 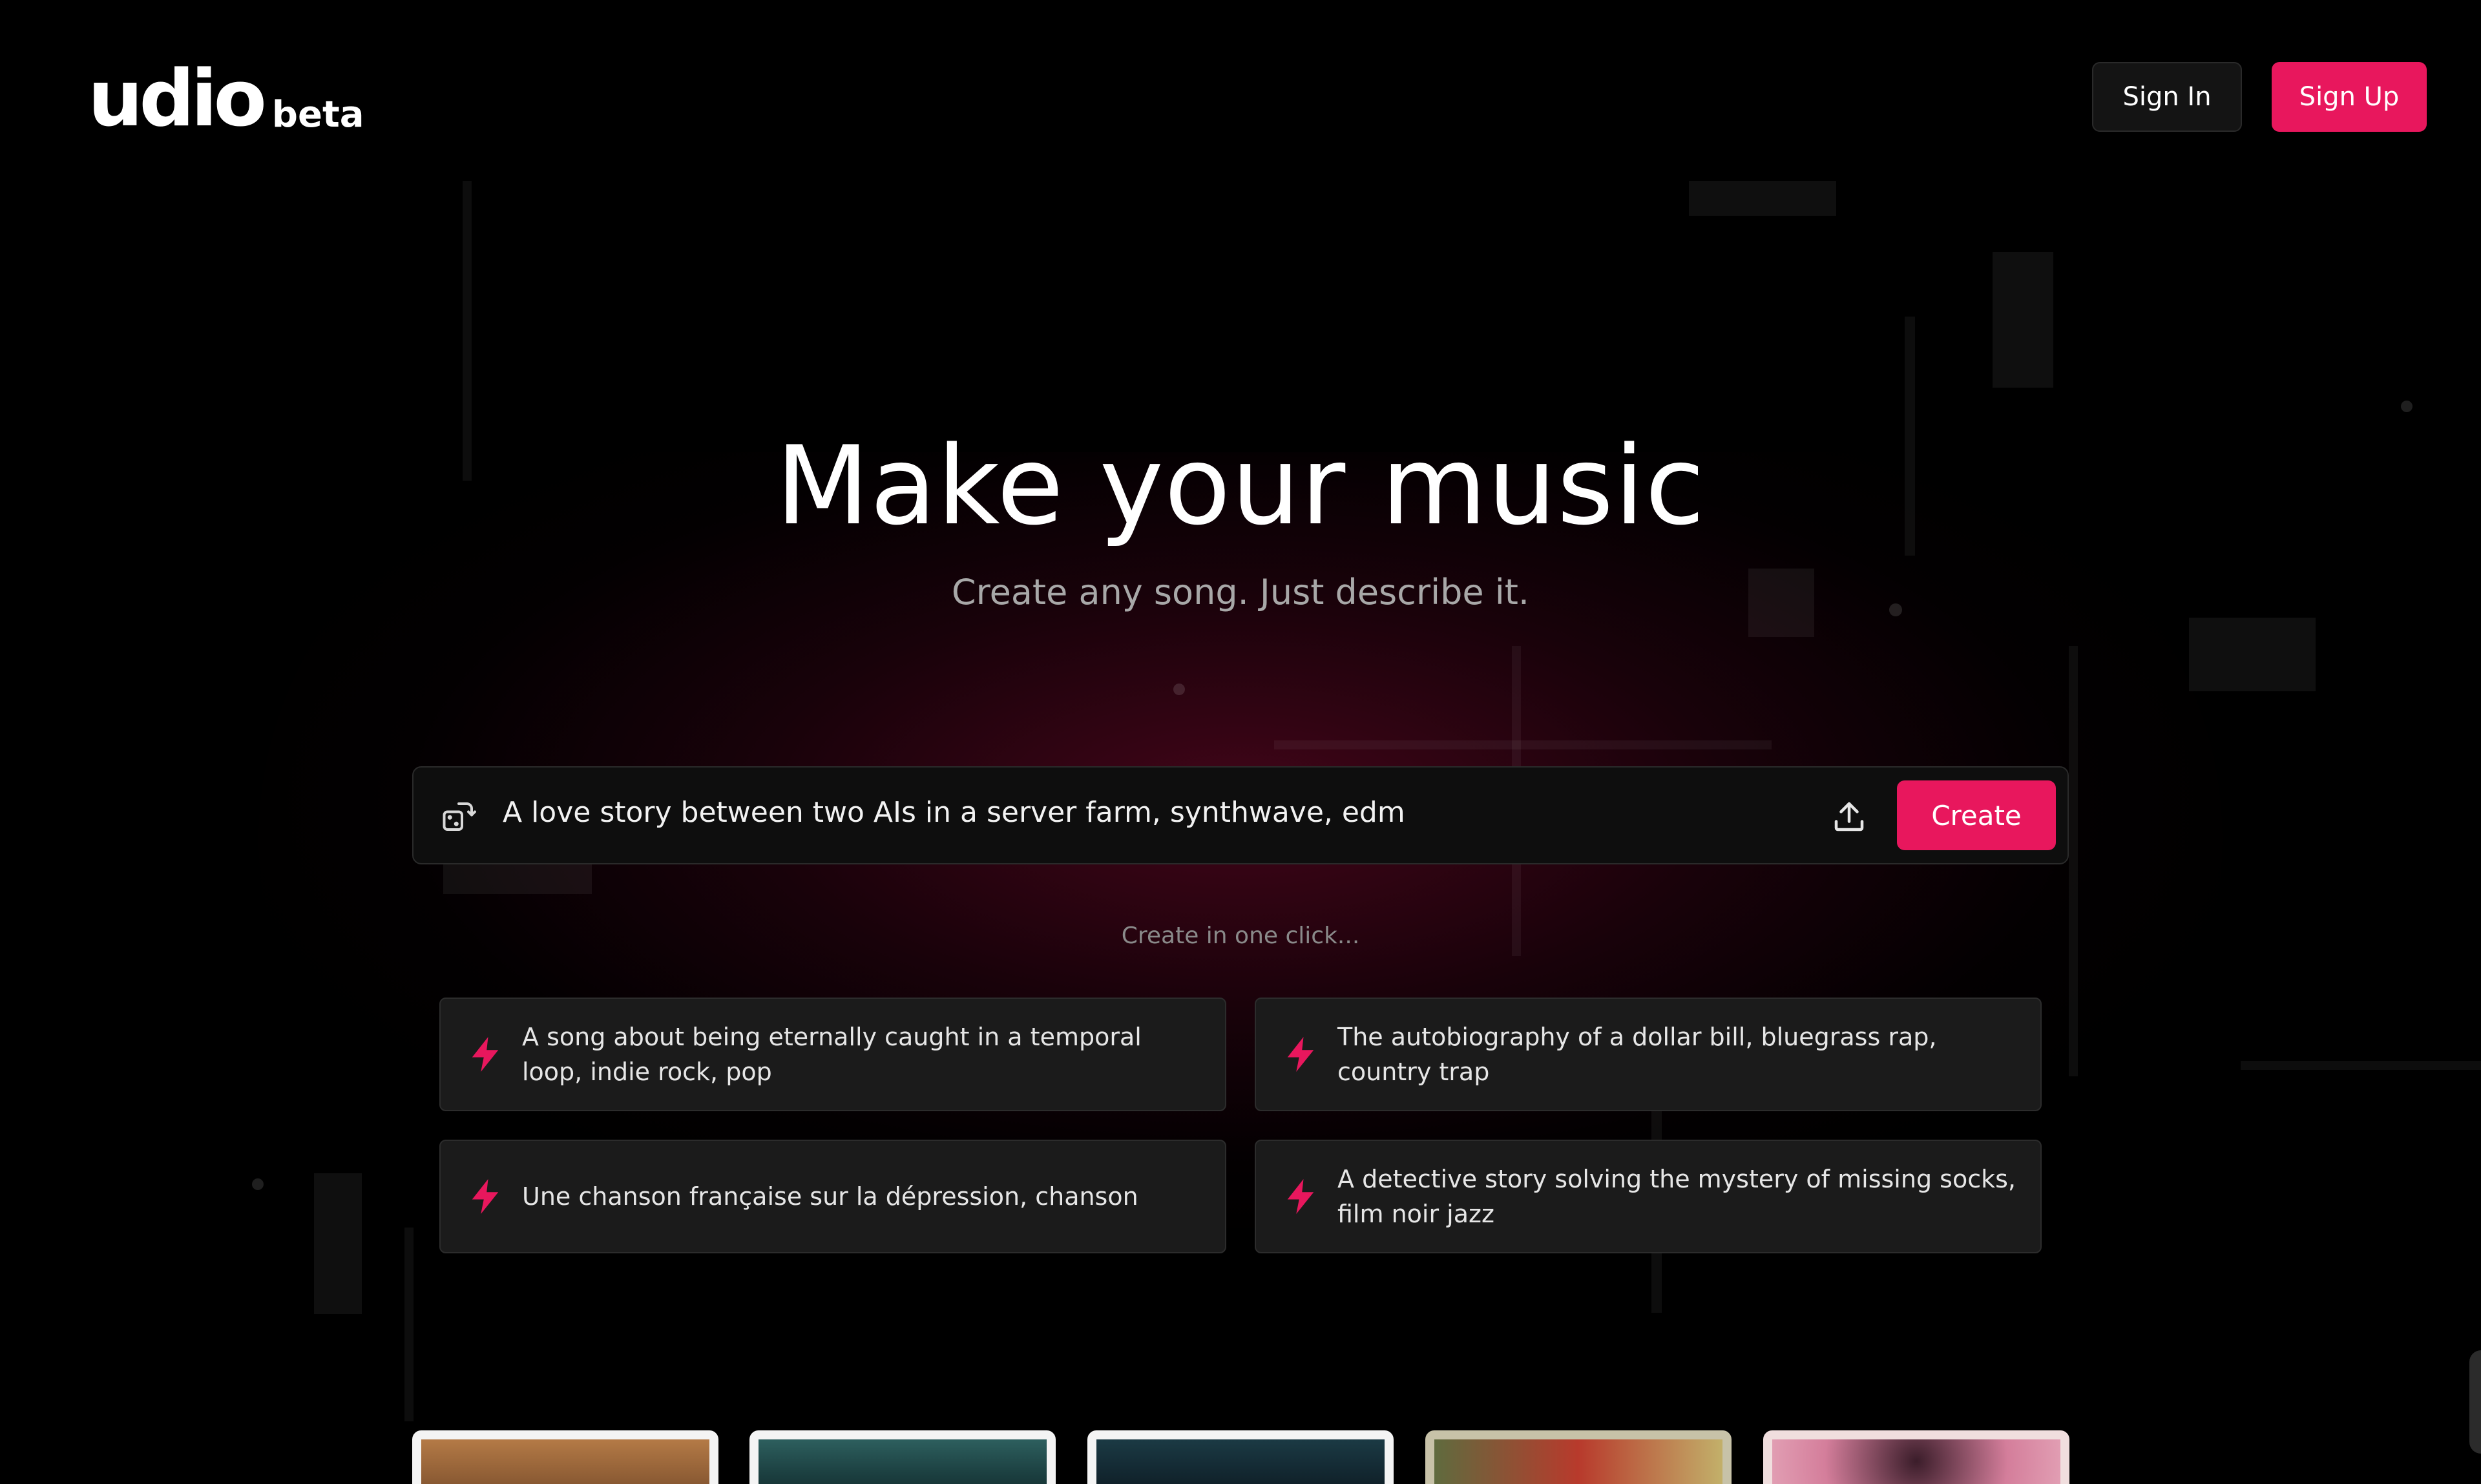 What do you see at coordinates (1977, 815) in the screenshot?
I see `create-button: Create` at bounding box center [1977, 815].